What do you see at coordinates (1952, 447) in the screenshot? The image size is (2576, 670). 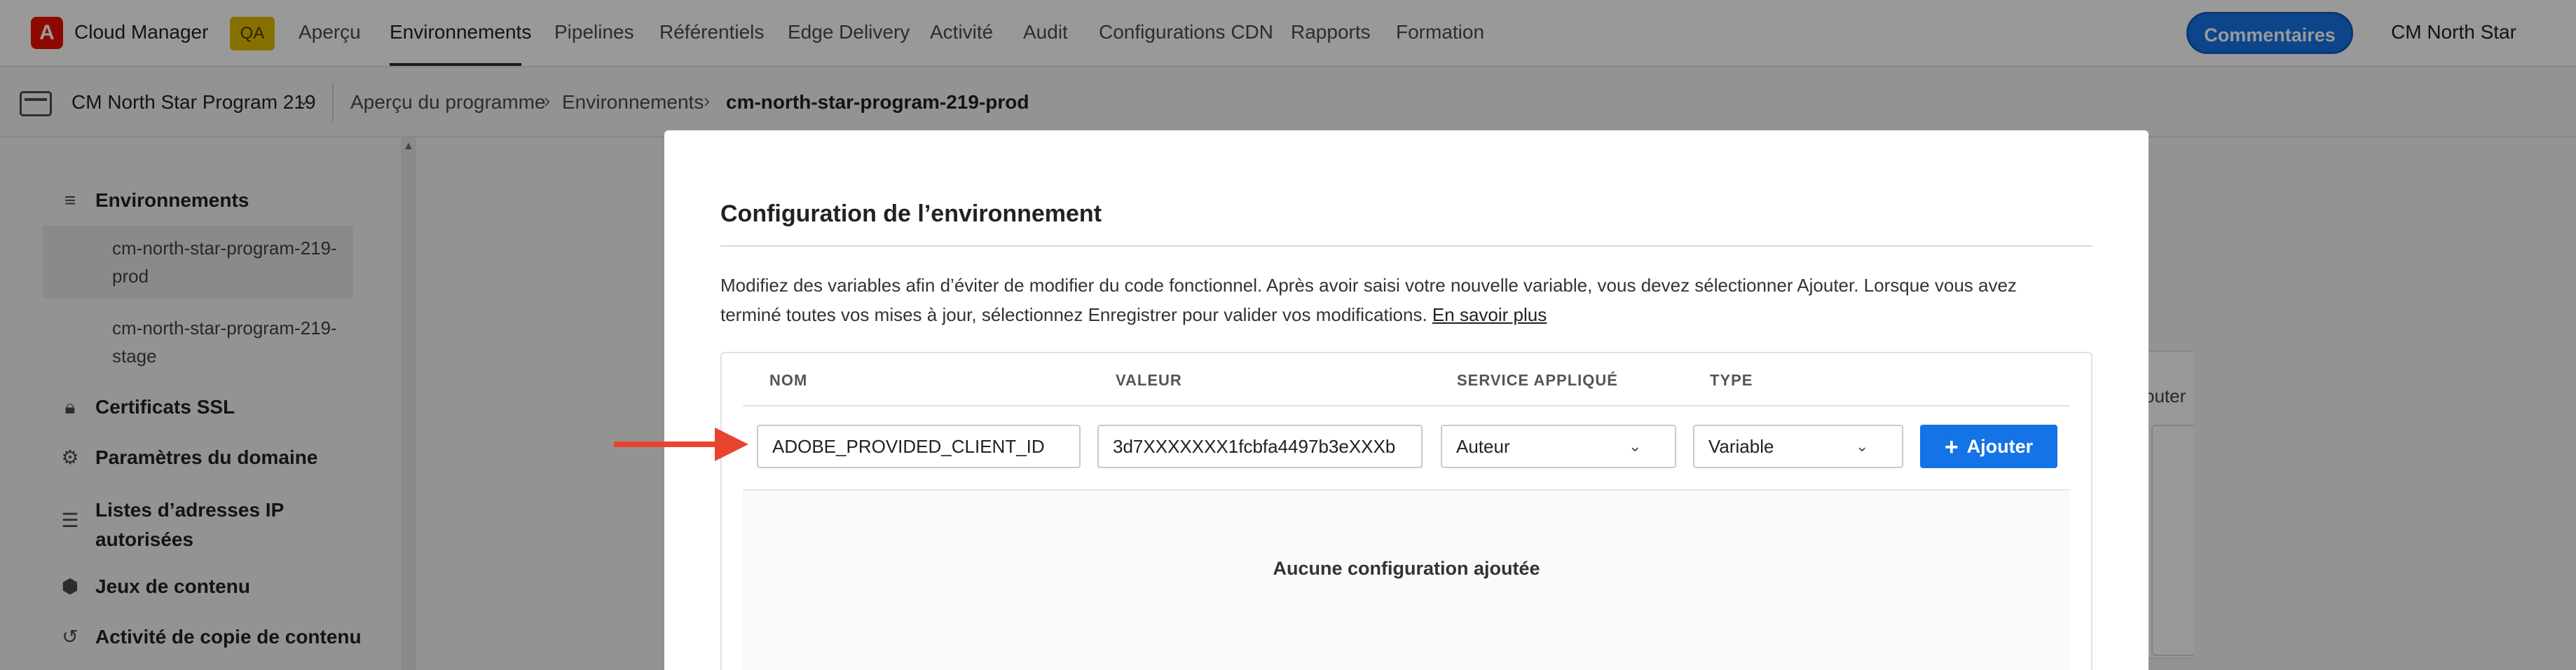 I see `plus-icon: +` at bounding box center [1952, 447].